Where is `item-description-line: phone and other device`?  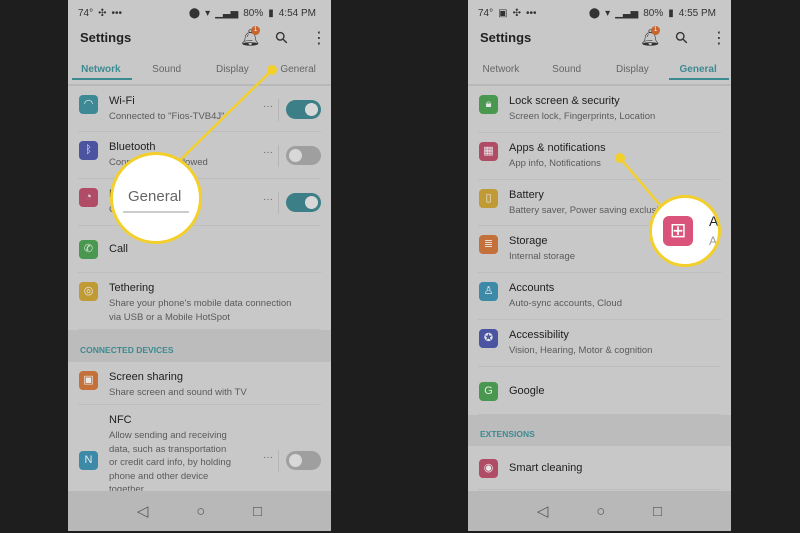
item-description-line: phone and other device is located at coordinates (159, 476).